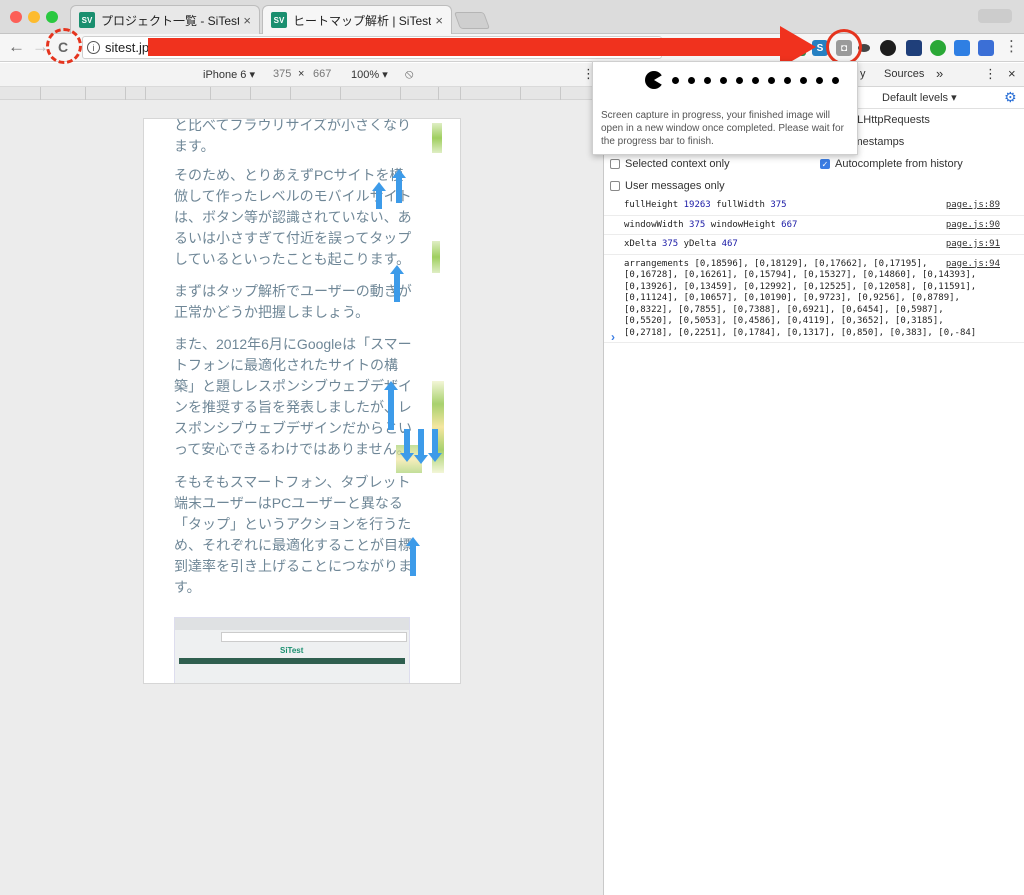 The image size is (1024, 895). I want to click on selected-context-label: Selected context only, so click(677, 164).